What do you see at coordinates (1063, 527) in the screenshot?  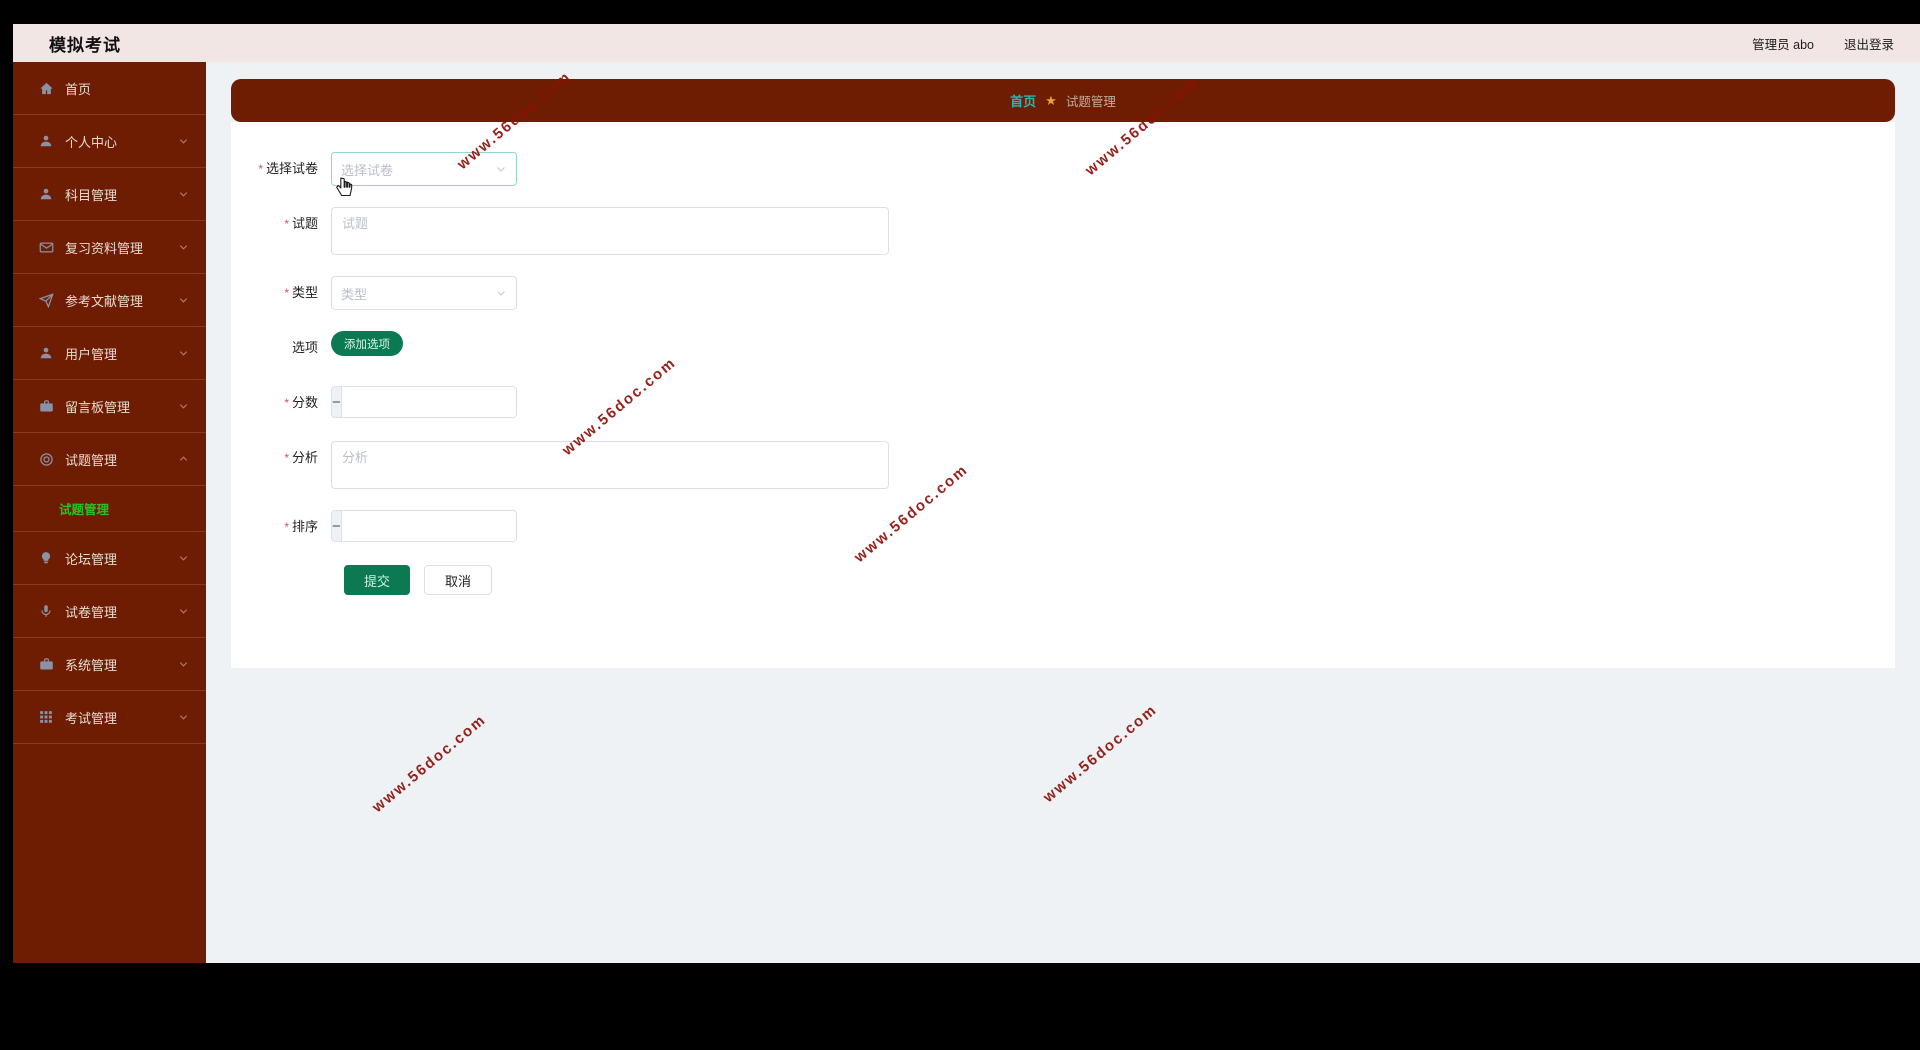 I see `form-row-sort: *排序 − +` at bounding box center [1063, 527].